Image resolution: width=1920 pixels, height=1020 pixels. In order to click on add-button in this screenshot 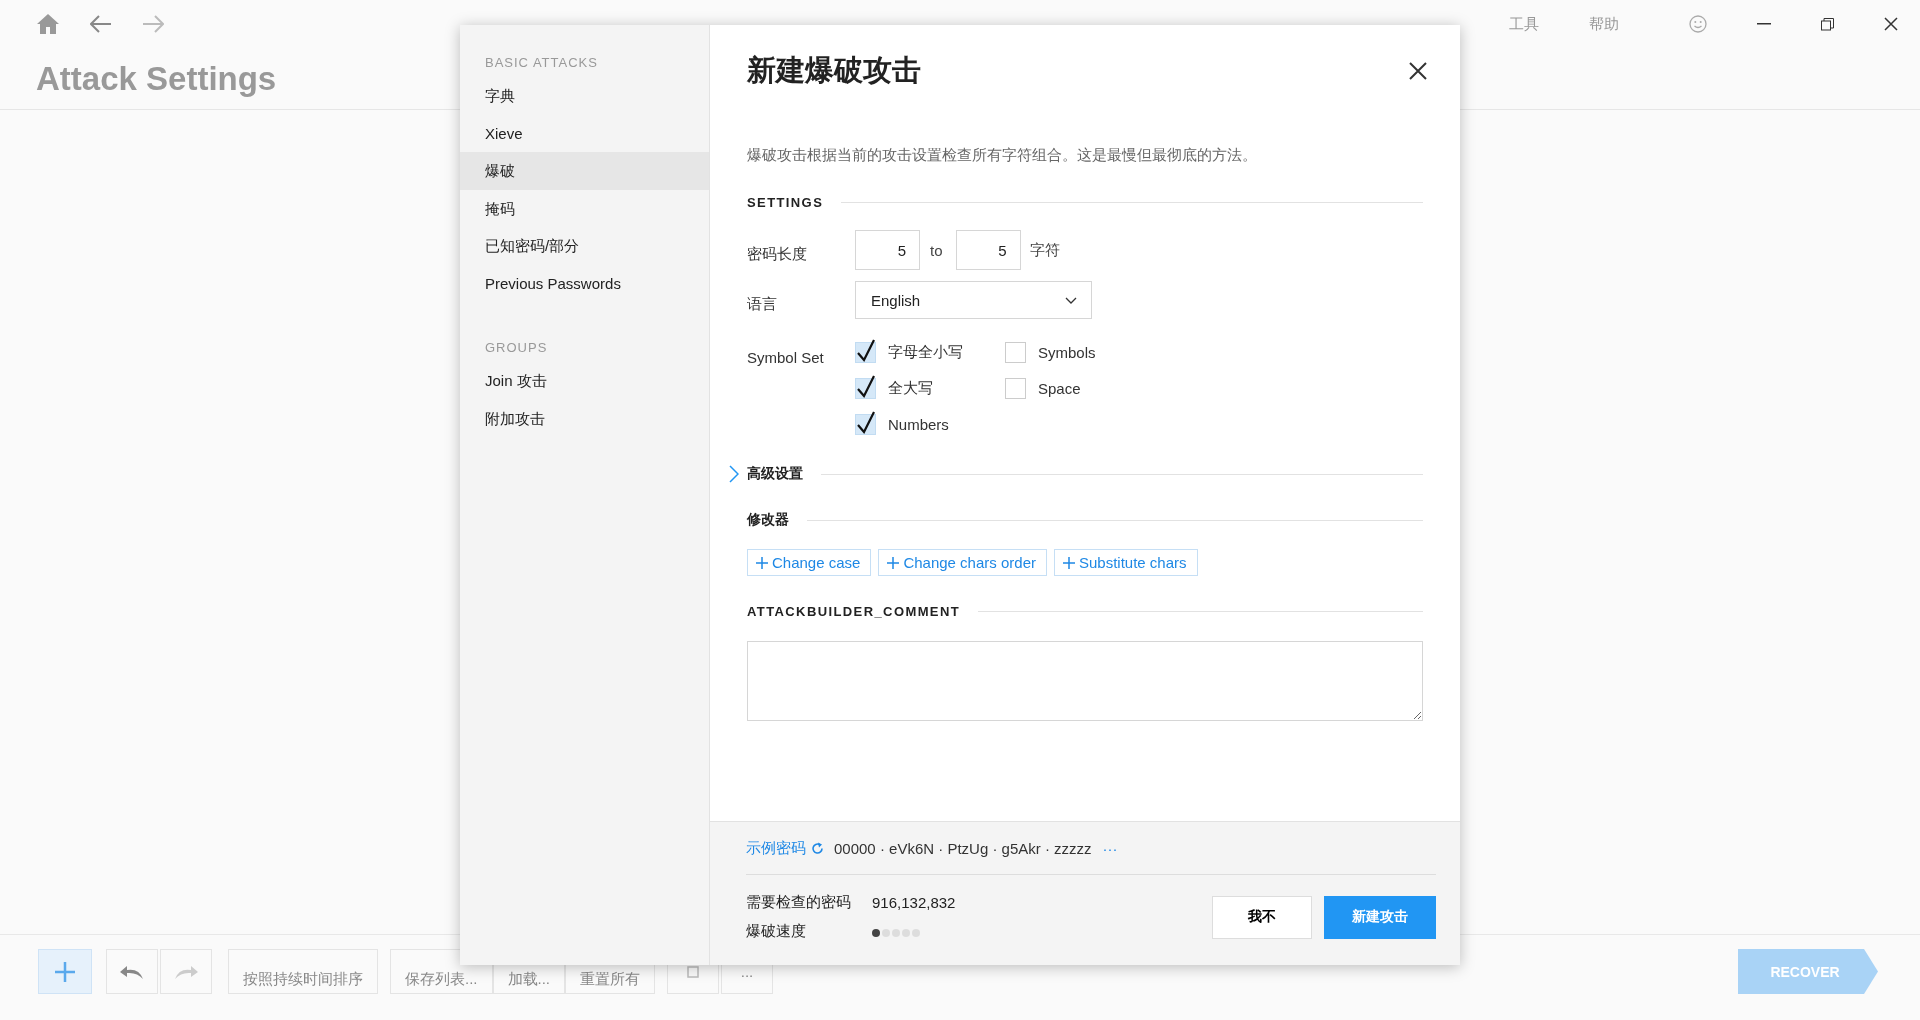, I will do `click(65, 971)`.